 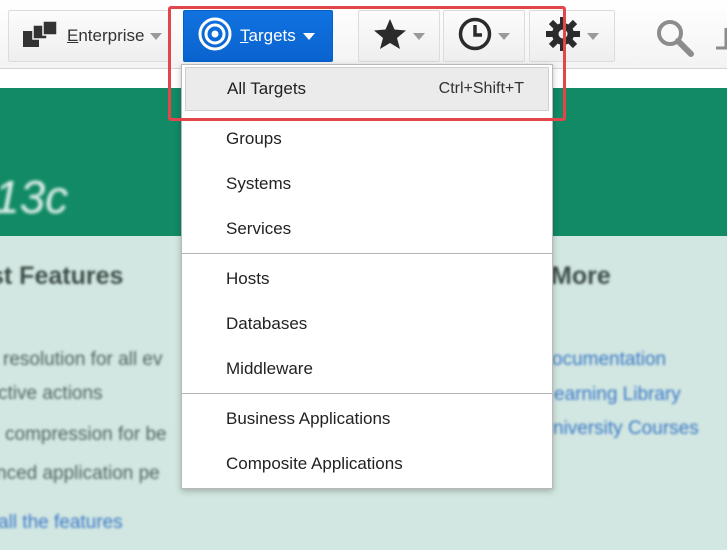 What do you see at coordinates (259, 228) in the screenshot?
I see `menu-item-label: Services` at bounding box center [259, 228].